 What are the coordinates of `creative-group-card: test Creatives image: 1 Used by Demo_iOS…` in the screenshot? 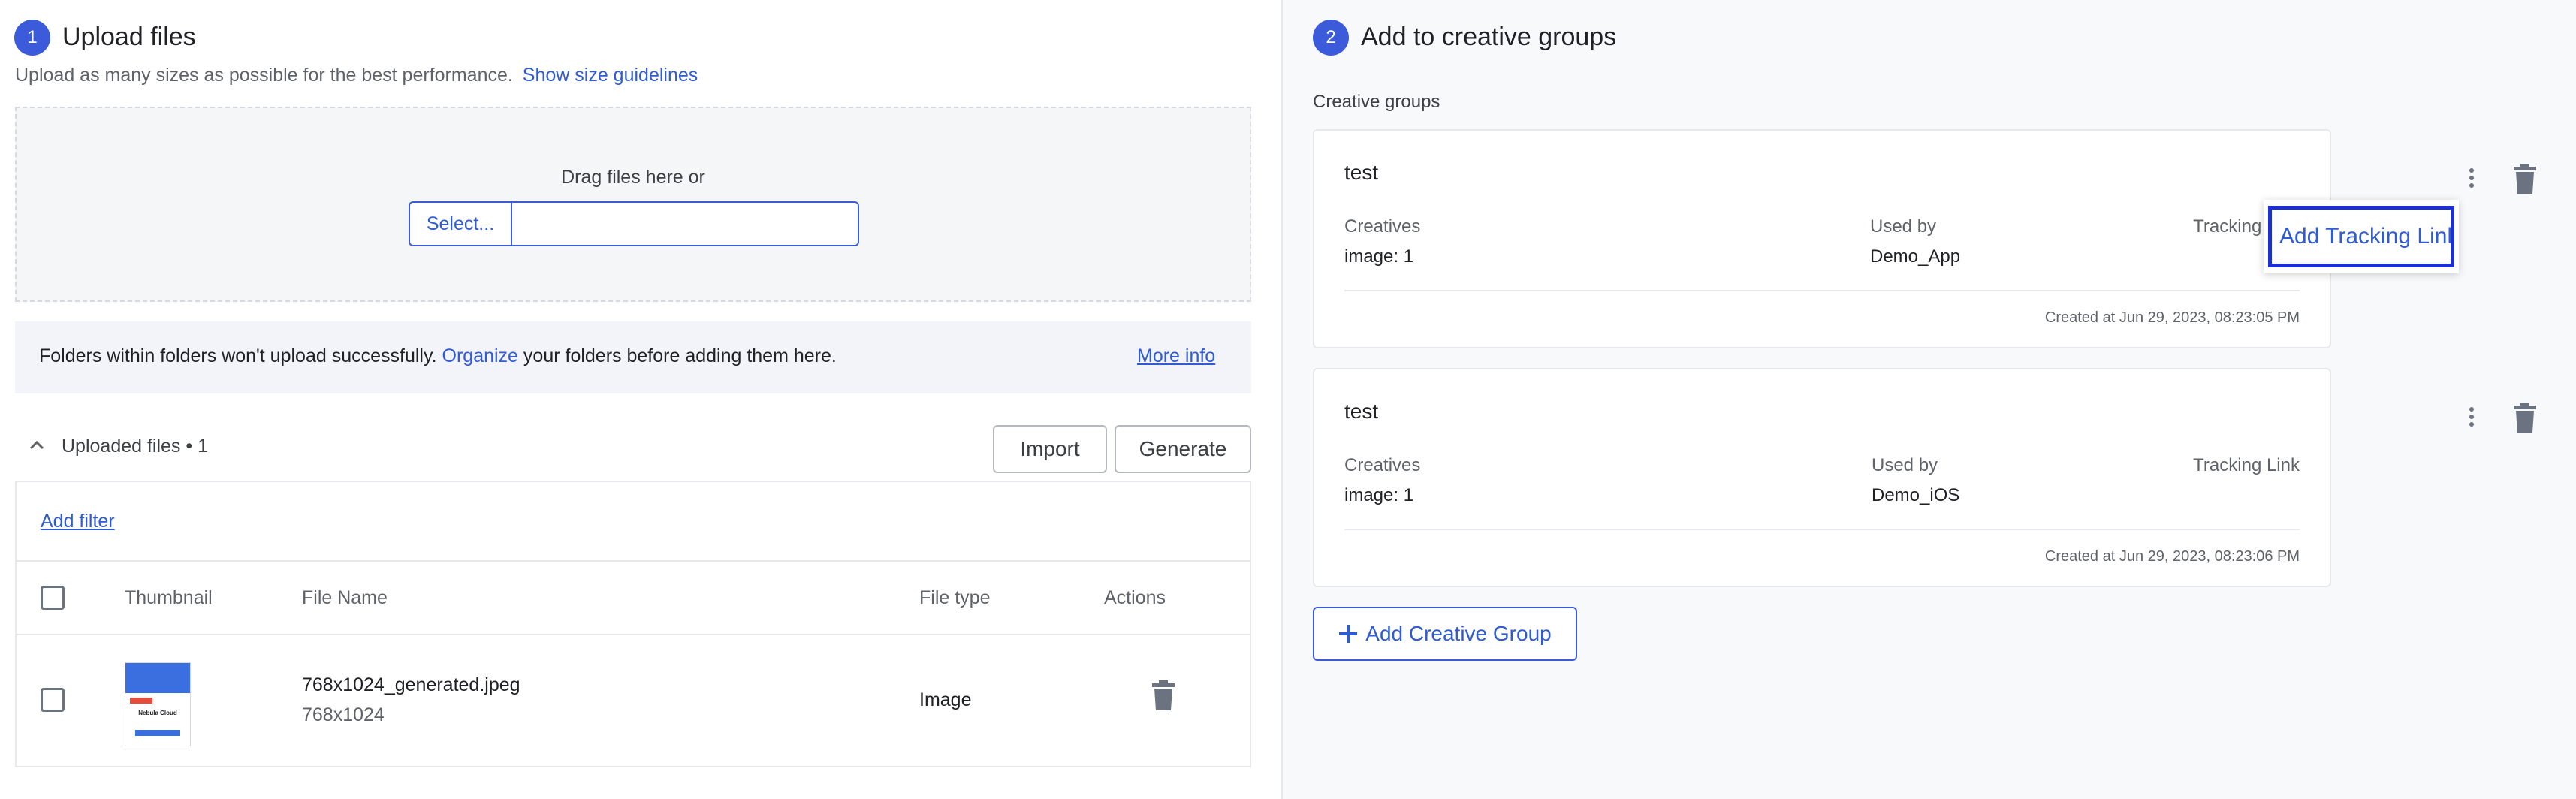 It's located at (1925, 477).